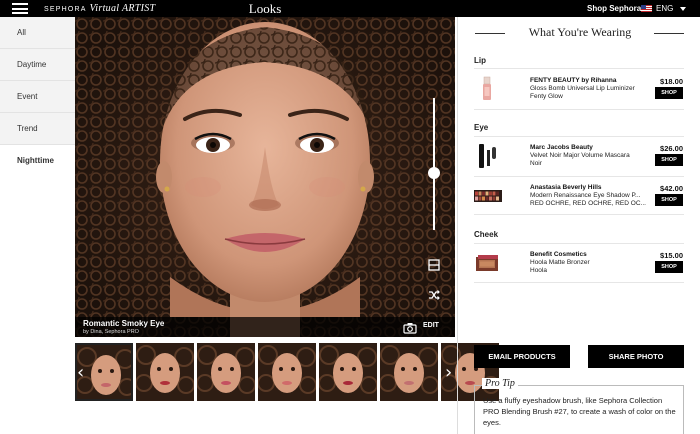  Describe the element at coordinates (488, 156) in the screenshot. I see `mascara-icon` at that location.